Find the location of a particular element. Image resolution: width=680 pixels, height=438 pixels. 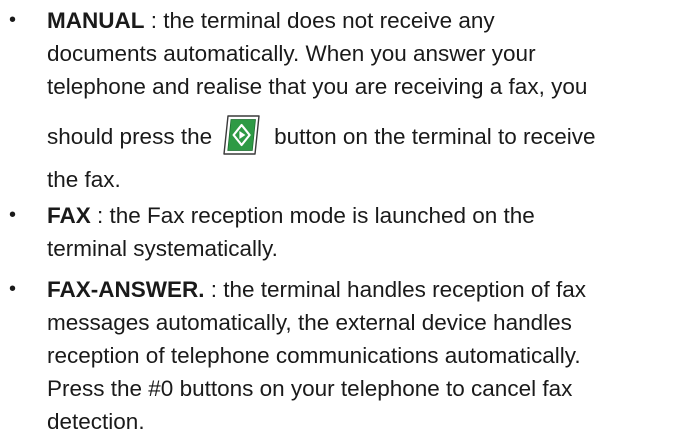

manual-text-after-icon: button on the terminal to receive is located at coordinates (435, 136).